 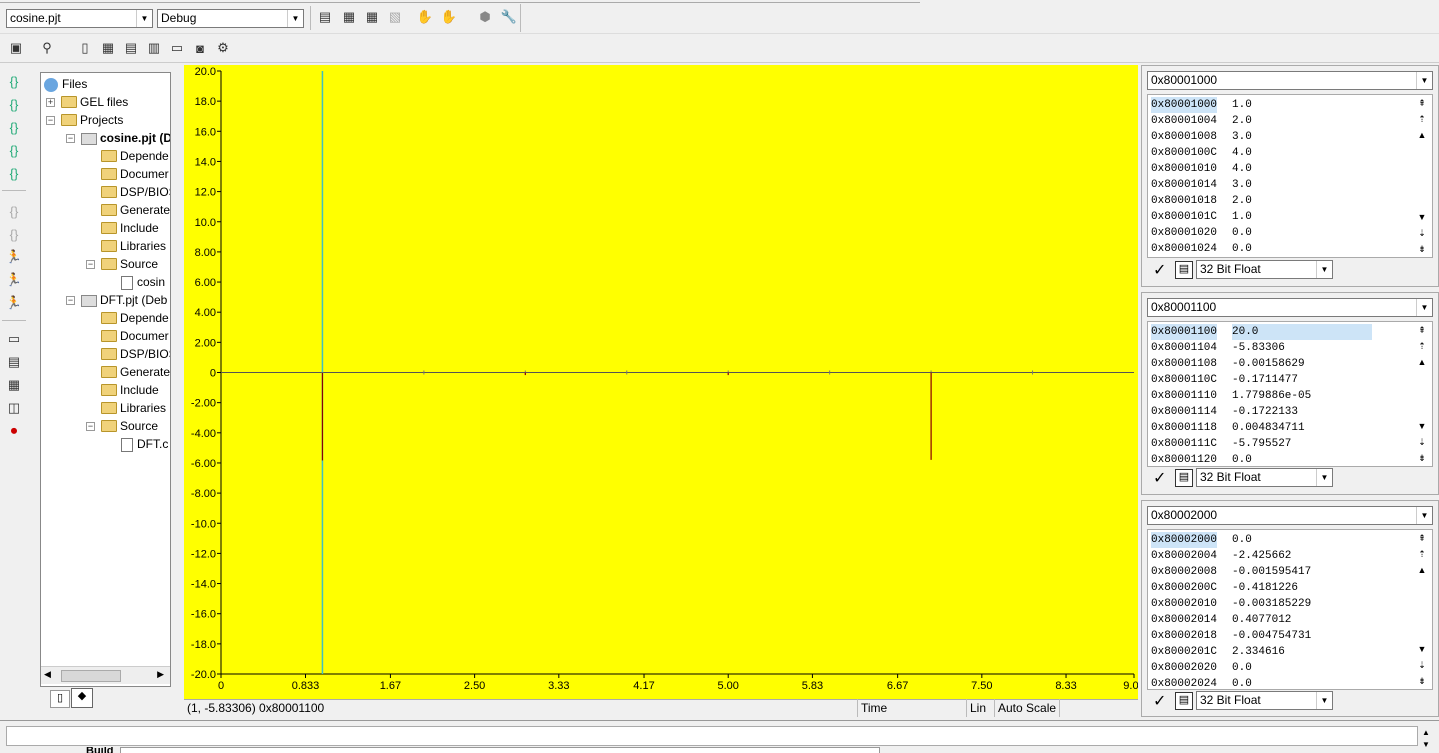 I want to click on tree-item: cosin, so click(x=143, y=282).